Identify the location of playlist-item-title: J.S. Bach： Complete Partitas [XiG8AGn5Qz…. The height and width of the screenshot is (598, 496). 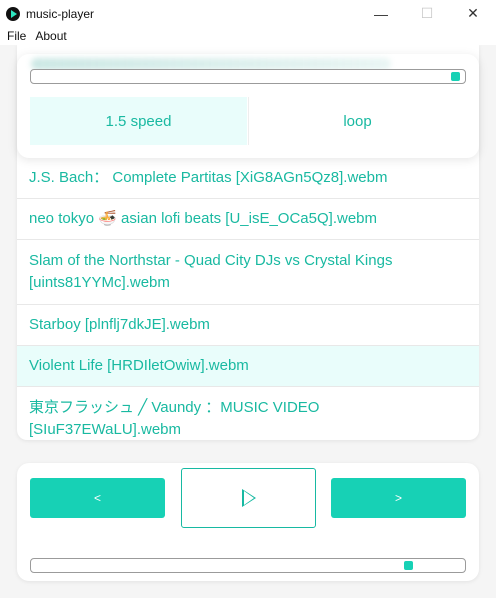
(208, 177).